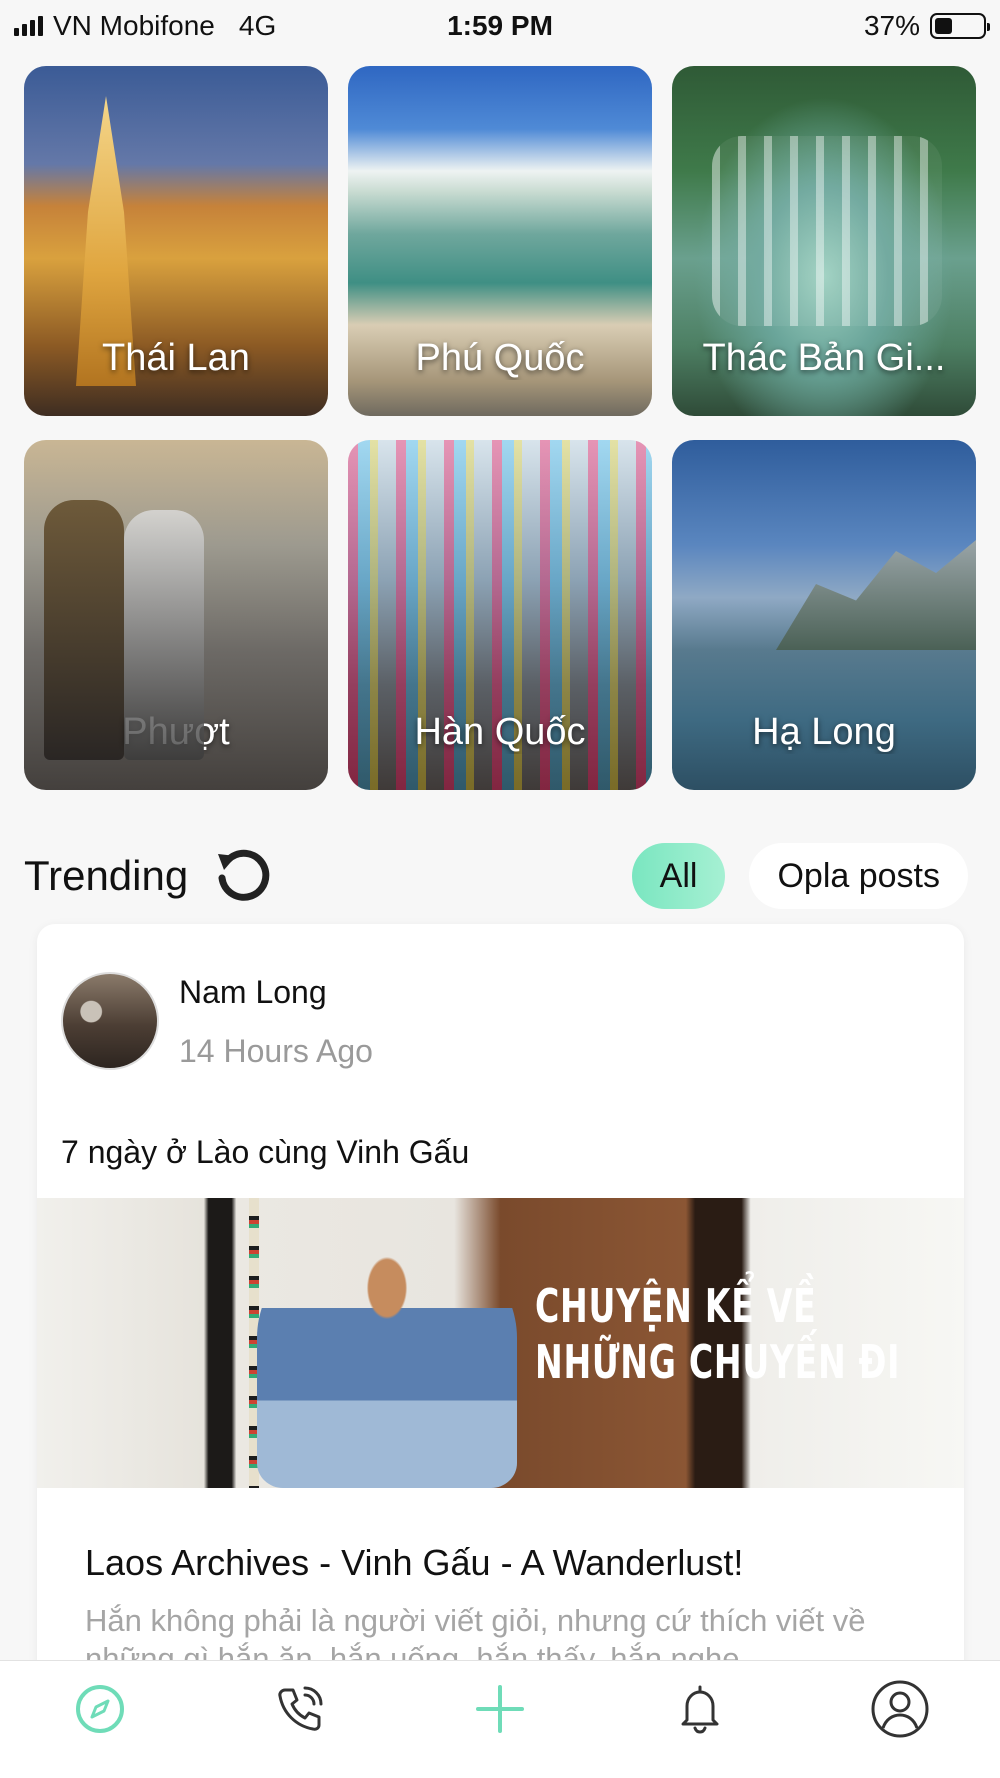 The width and height of the screenshot is (1000, 1778). I want to click on bell-icon, so click(700, 1709).